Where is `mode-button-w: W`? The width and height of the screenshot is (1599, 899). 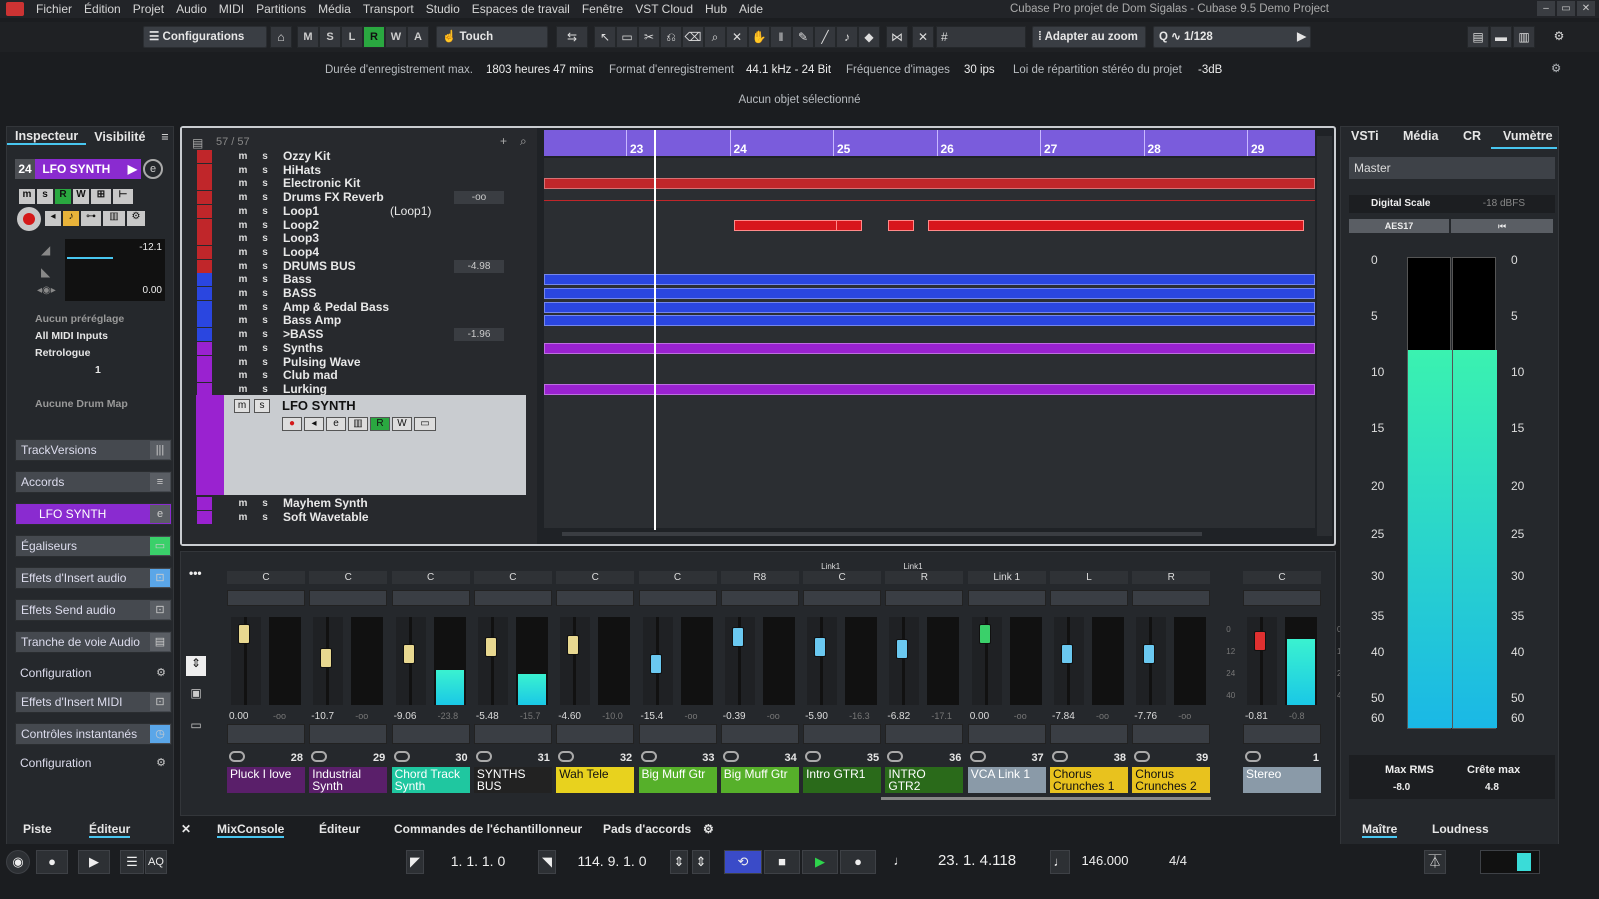 mode-button-w: W is located at coordinates (396, 37).